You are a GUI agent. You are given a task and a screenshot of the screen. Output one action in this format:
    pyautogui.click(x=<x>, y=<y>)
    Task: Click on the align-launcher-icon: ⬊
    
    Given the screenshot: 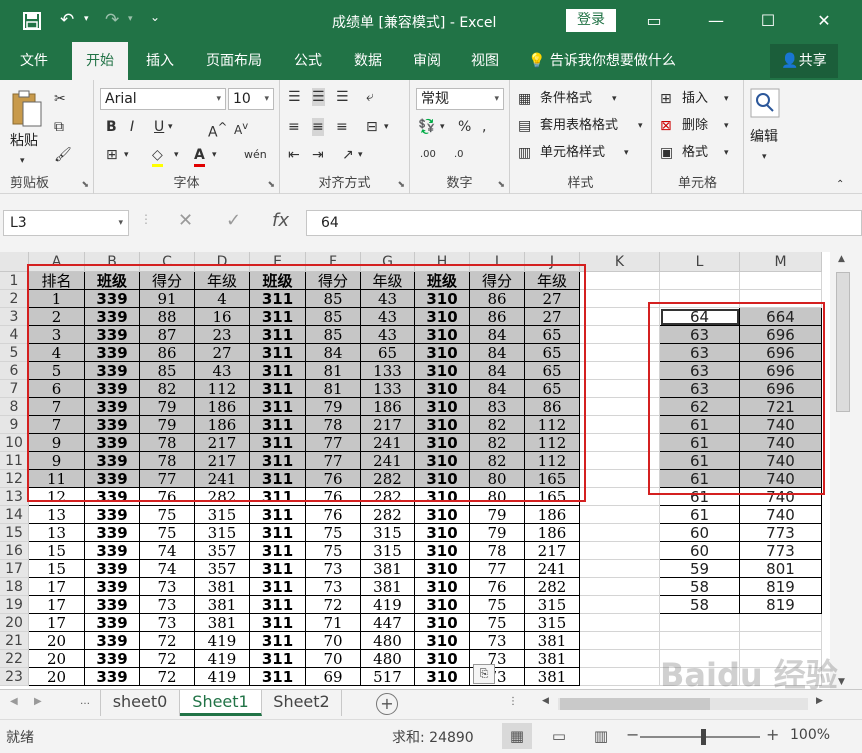 What is the action you would take?
    pyautogui.click(x=401, y=185)
    